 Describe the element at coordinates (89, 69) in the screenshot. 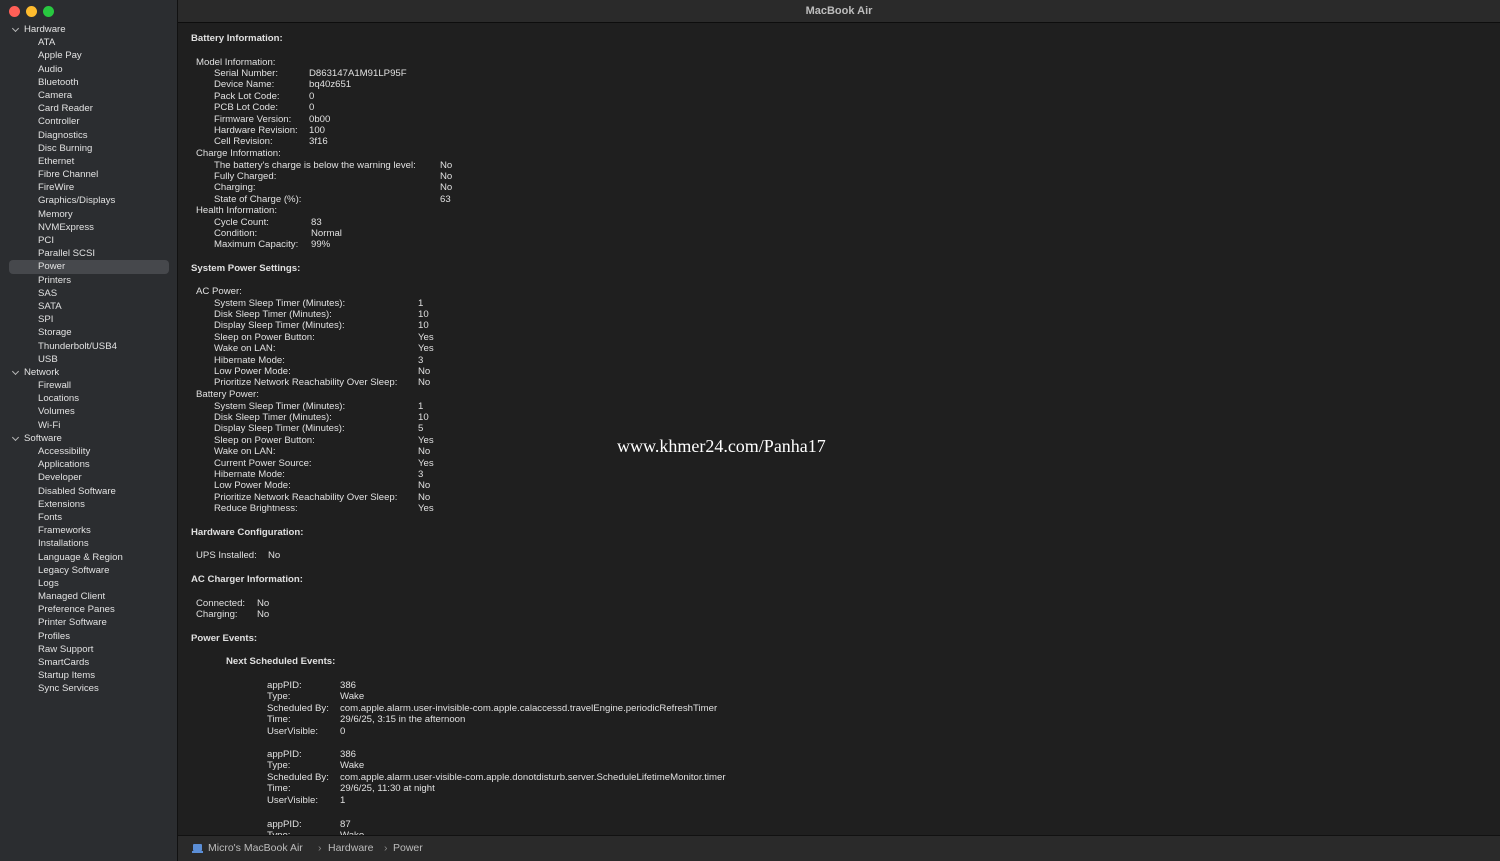

I see `sidebar-item-audio: Audio` at that location.